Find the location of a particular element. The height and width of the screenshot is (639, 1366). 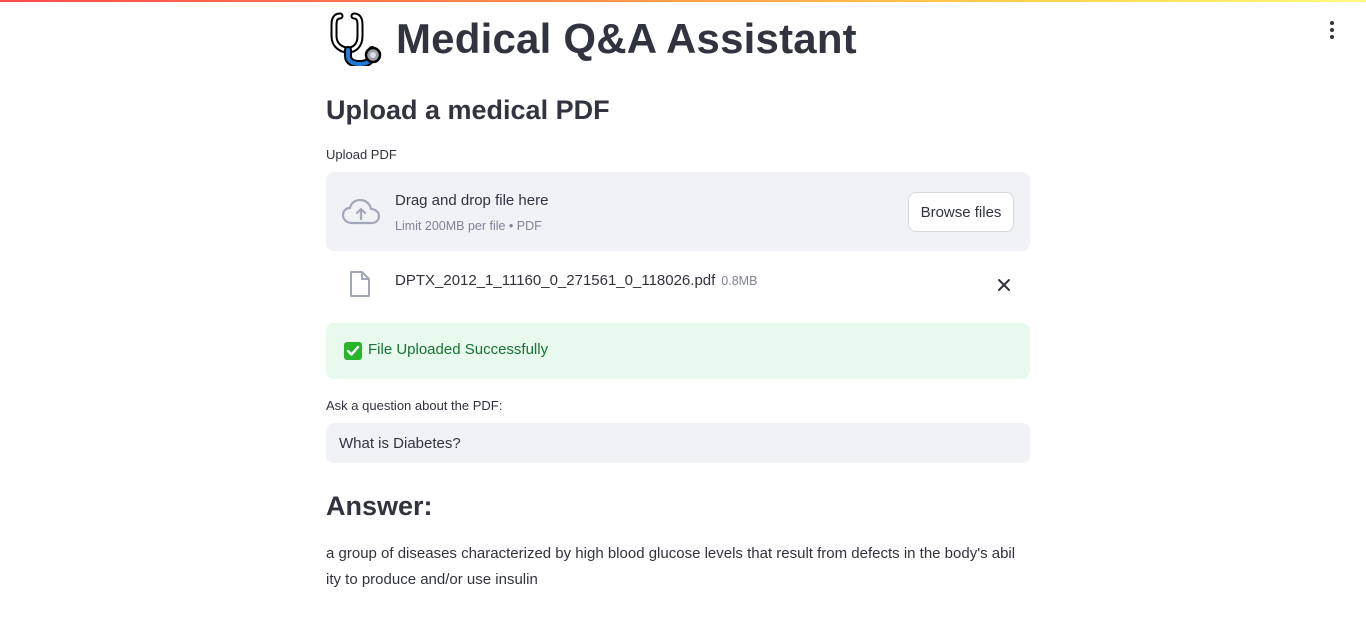

upload-label: Upload PDF is located at coordinates (361, 154).